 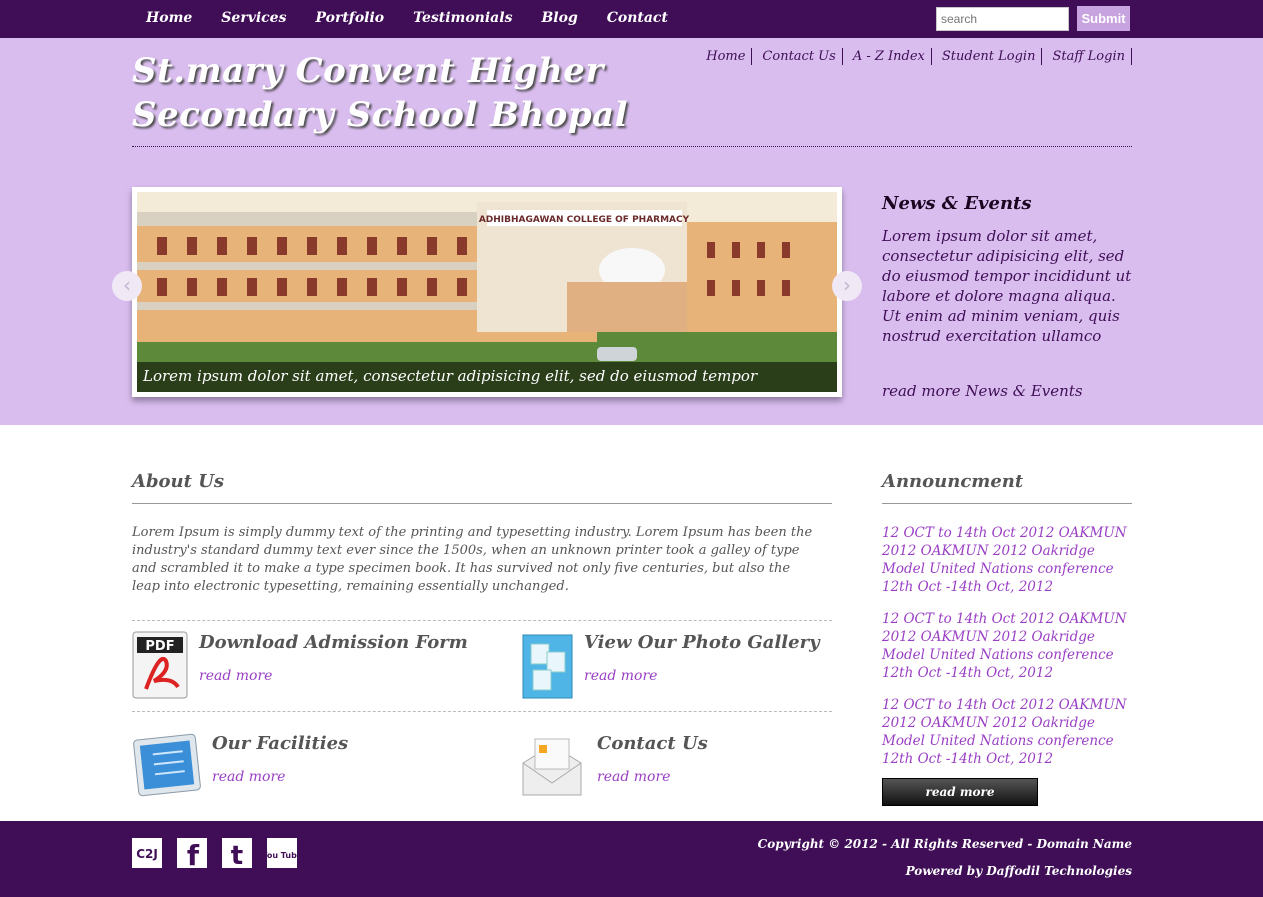 What do you see at coordinates (797, 56) in the screenshot?
I see `util-contact-link: Contact Us` at bounding box center [797, 56].